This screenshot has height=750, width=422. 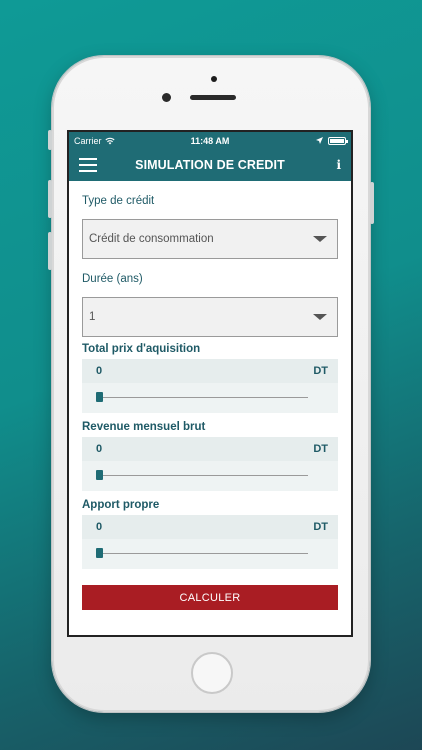 What do you see at coordinates (50, 140) in the screenshot?
I see `silent-switch` at bounding box center [50, 140].